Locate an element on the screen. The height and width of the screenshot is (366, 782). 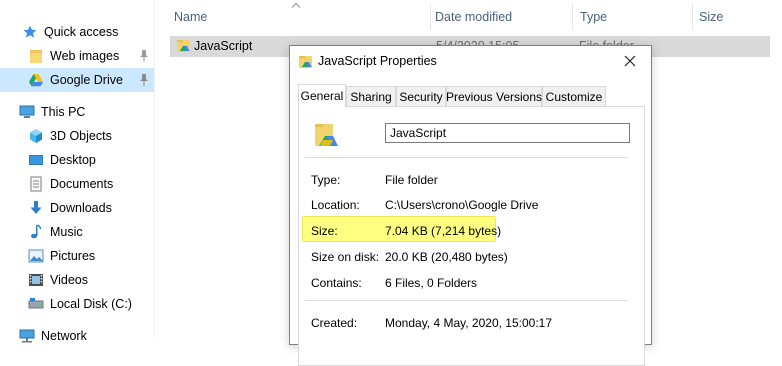
nav-label: Quick access is located at coordinates (81, 32).